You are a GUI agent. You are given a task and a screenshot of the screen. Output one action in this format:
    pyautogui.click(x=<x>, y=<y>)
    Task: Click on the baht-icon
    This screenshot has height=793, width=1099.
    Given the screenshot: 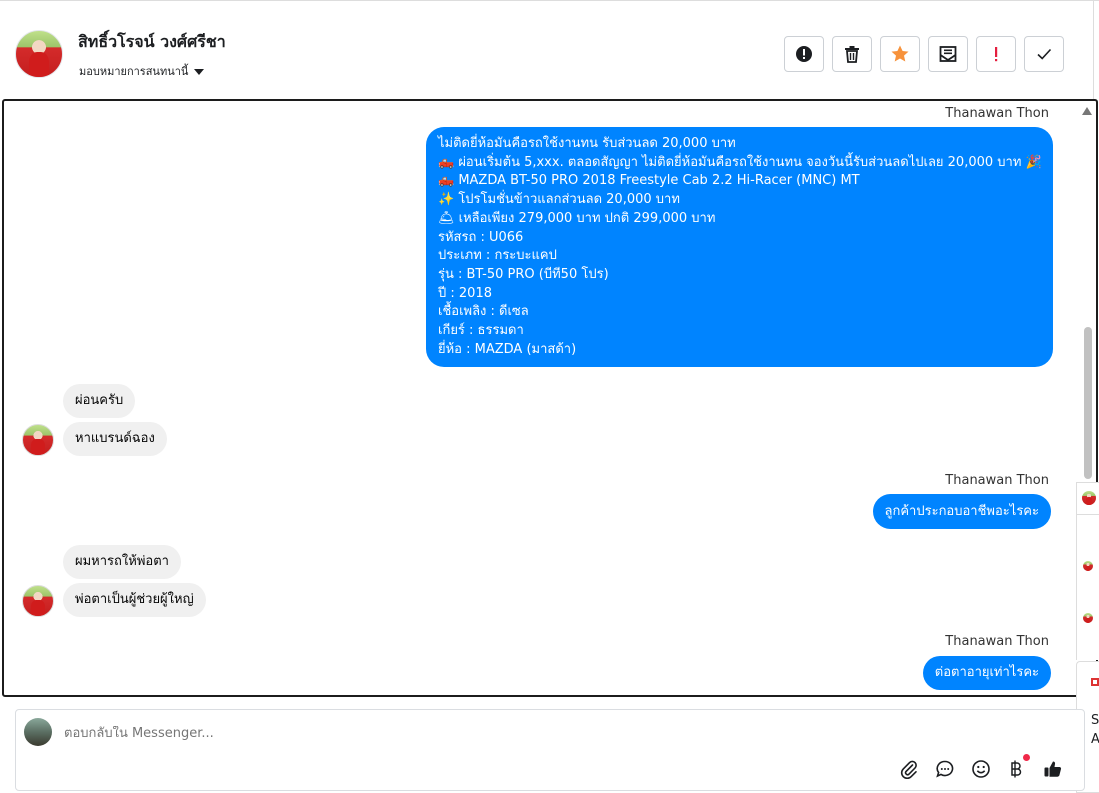 What is the action you would take?
    pyautogui.click(x=1016, y=769)
    